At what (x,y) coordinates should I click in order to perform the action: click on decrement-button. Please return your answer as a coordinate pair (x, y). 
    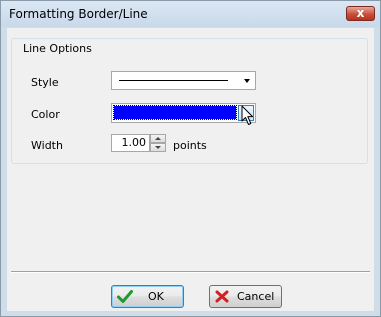
    Looking at the image, I should click on (158, 147).